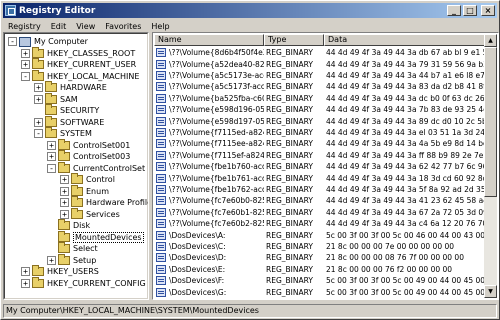 The width and height of the screenshot is (500, 320). I want to click on tree-node: + Control, so click(87, 179).